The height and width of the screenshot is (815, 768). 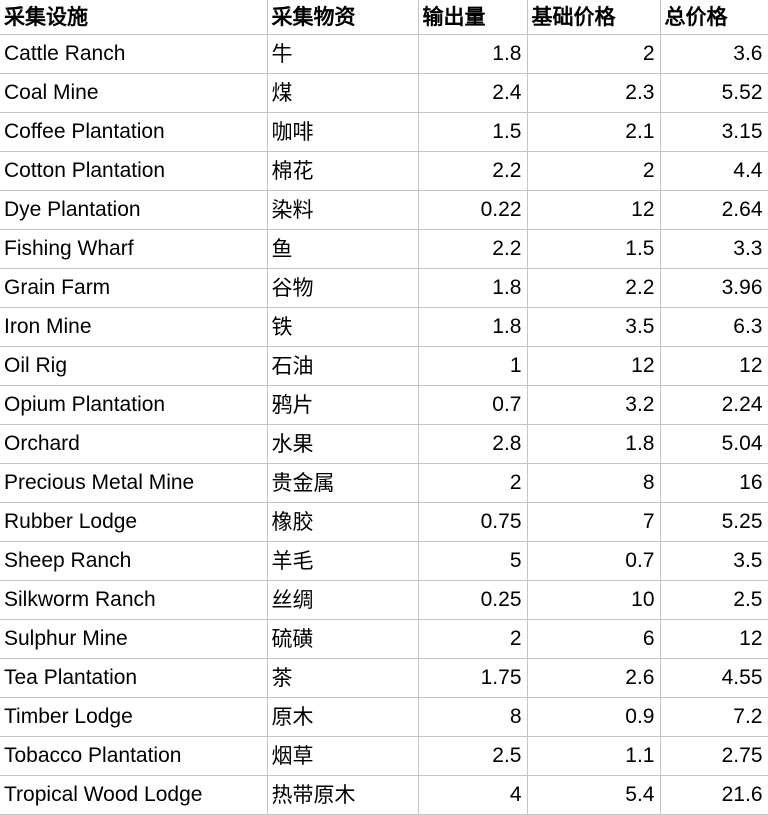 I want to click on cell-facility: Rubber Lodge, so click(x=134, y=522).